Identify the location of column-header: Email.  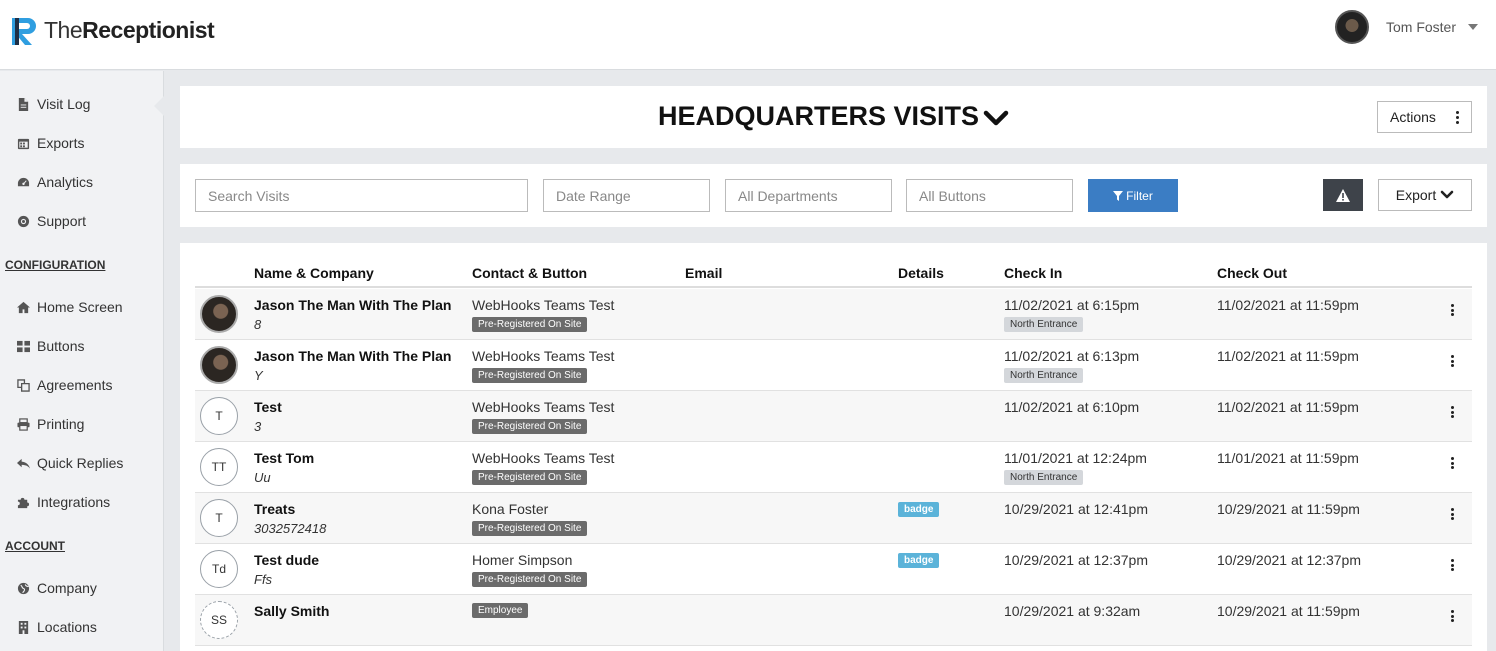
(703, 273).